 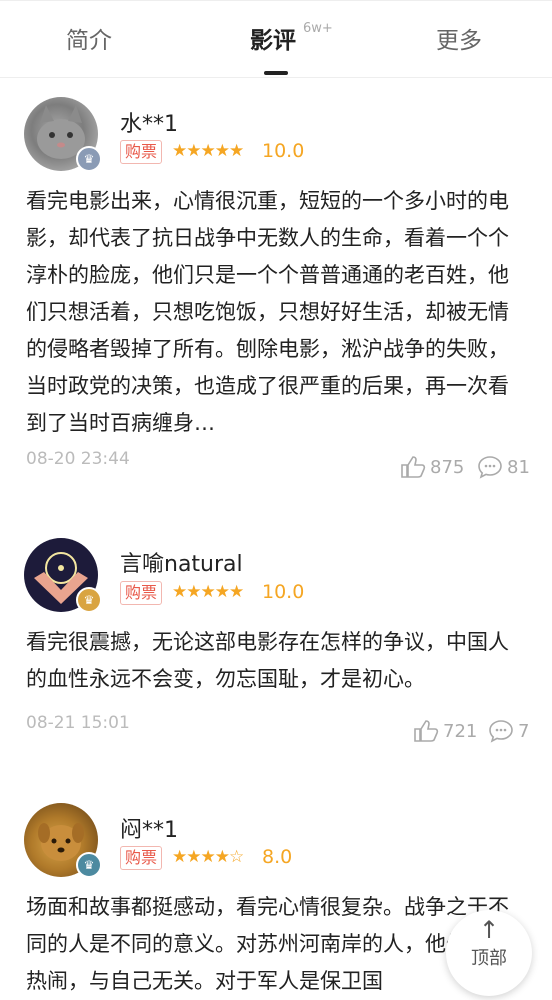 I want to click on comment-count: 7, so click(x=524, y=731).